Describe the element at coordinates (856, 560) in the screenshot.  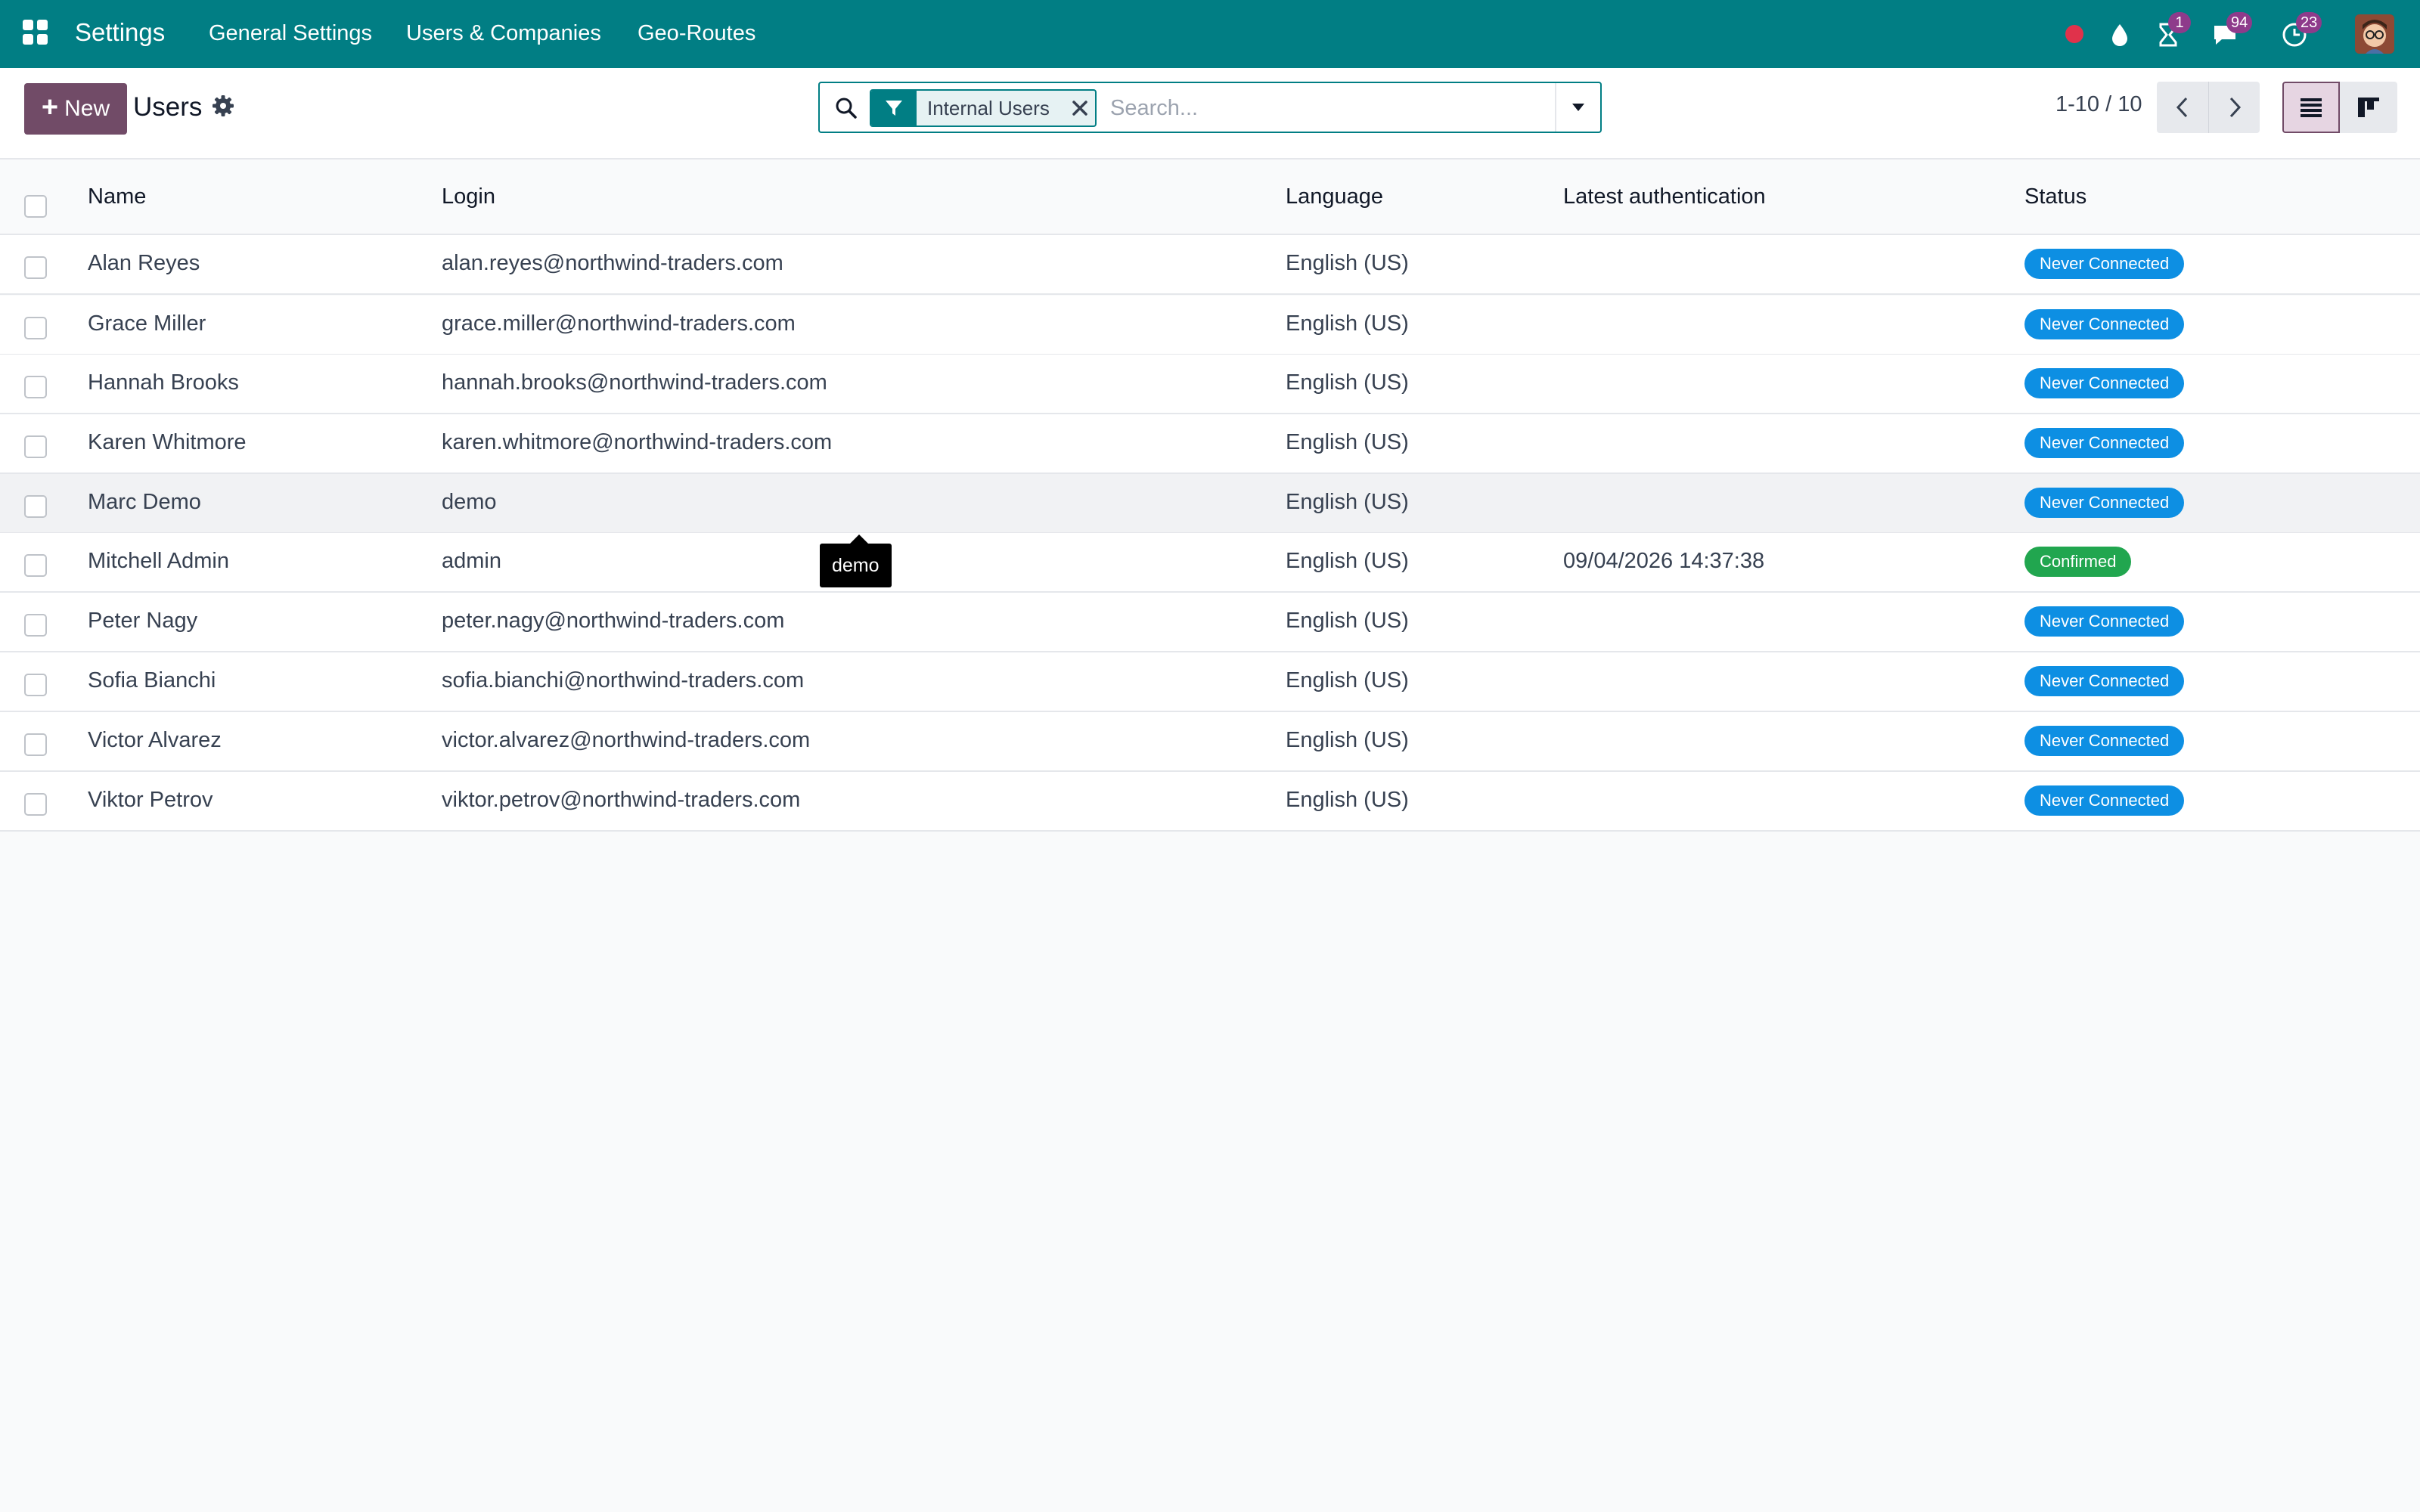
I see `tooltip: demo` at that location.